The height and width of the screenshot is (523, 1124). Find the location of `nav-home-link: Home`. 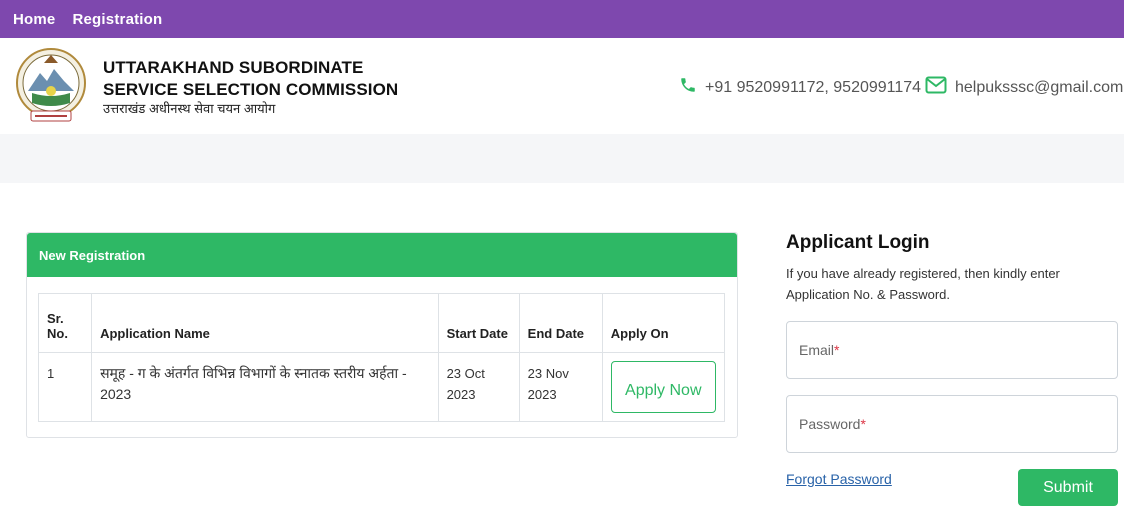

nav-home-link: Home is located at coordinates (34, 19).